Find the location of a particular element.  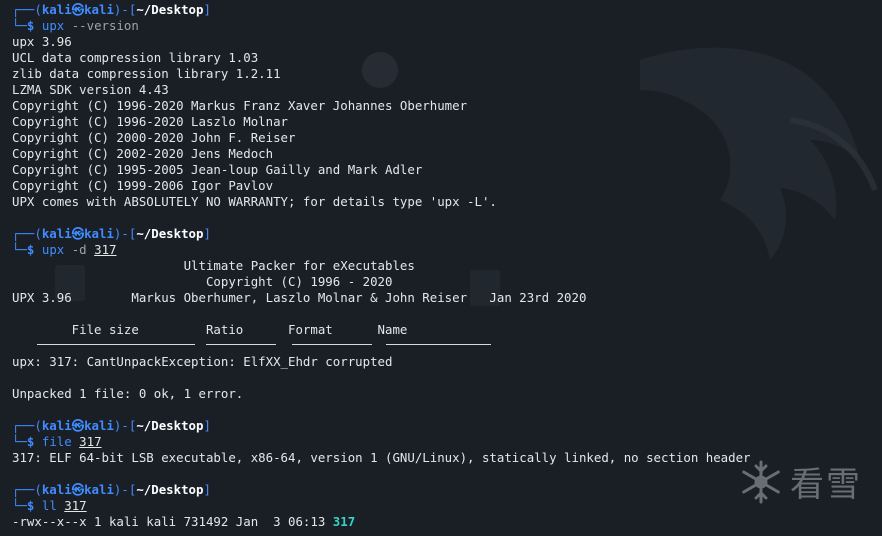

output-line: Copyright (C) 1999-2006 Igor Pavlov is located at coordinates (143, 185).